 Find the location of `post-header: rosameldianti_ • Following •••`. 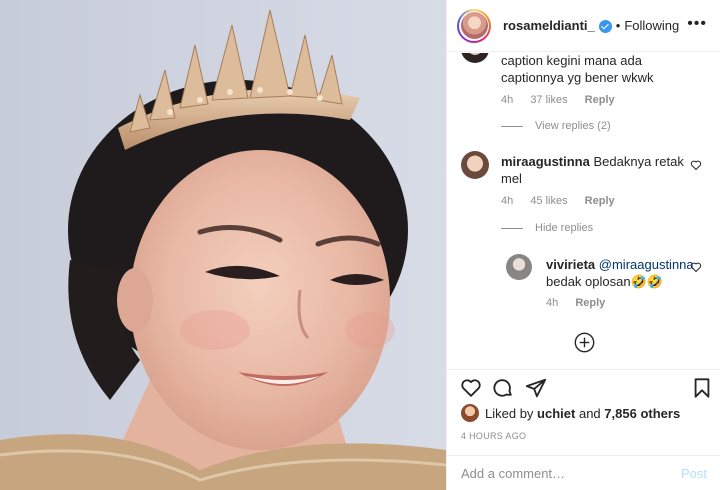

post-header: rosameldianti_ • Following ••• is located at coordinates (583, 26).